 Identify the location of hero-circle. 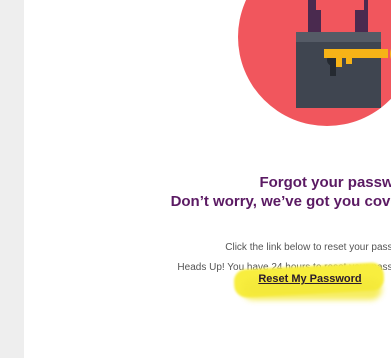
(314, 63).